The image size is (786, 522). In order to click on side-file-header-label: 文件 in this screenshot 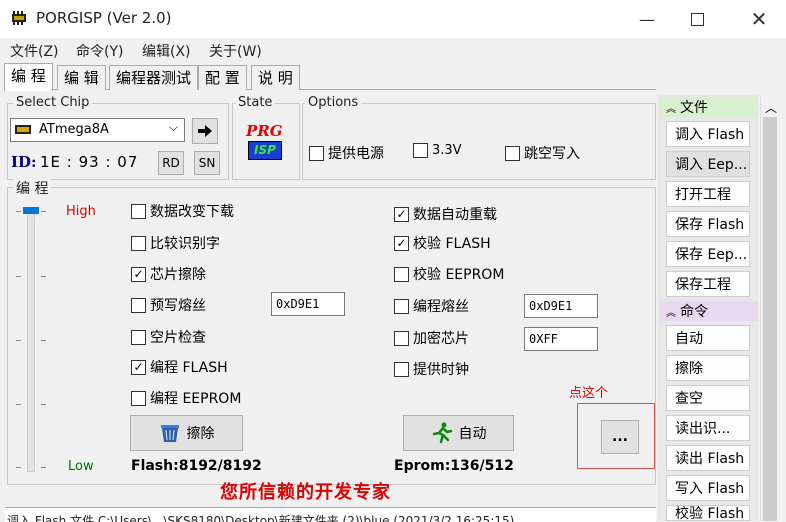, I will do `click(694, 108)`.